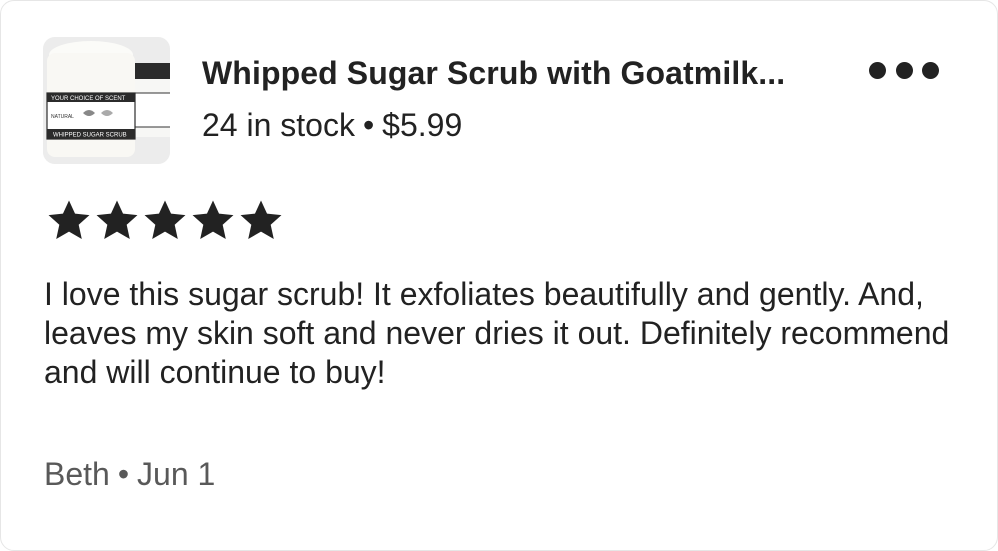  I want to click on reviewer-info: Beth • Jun 1, so click(129, 474).